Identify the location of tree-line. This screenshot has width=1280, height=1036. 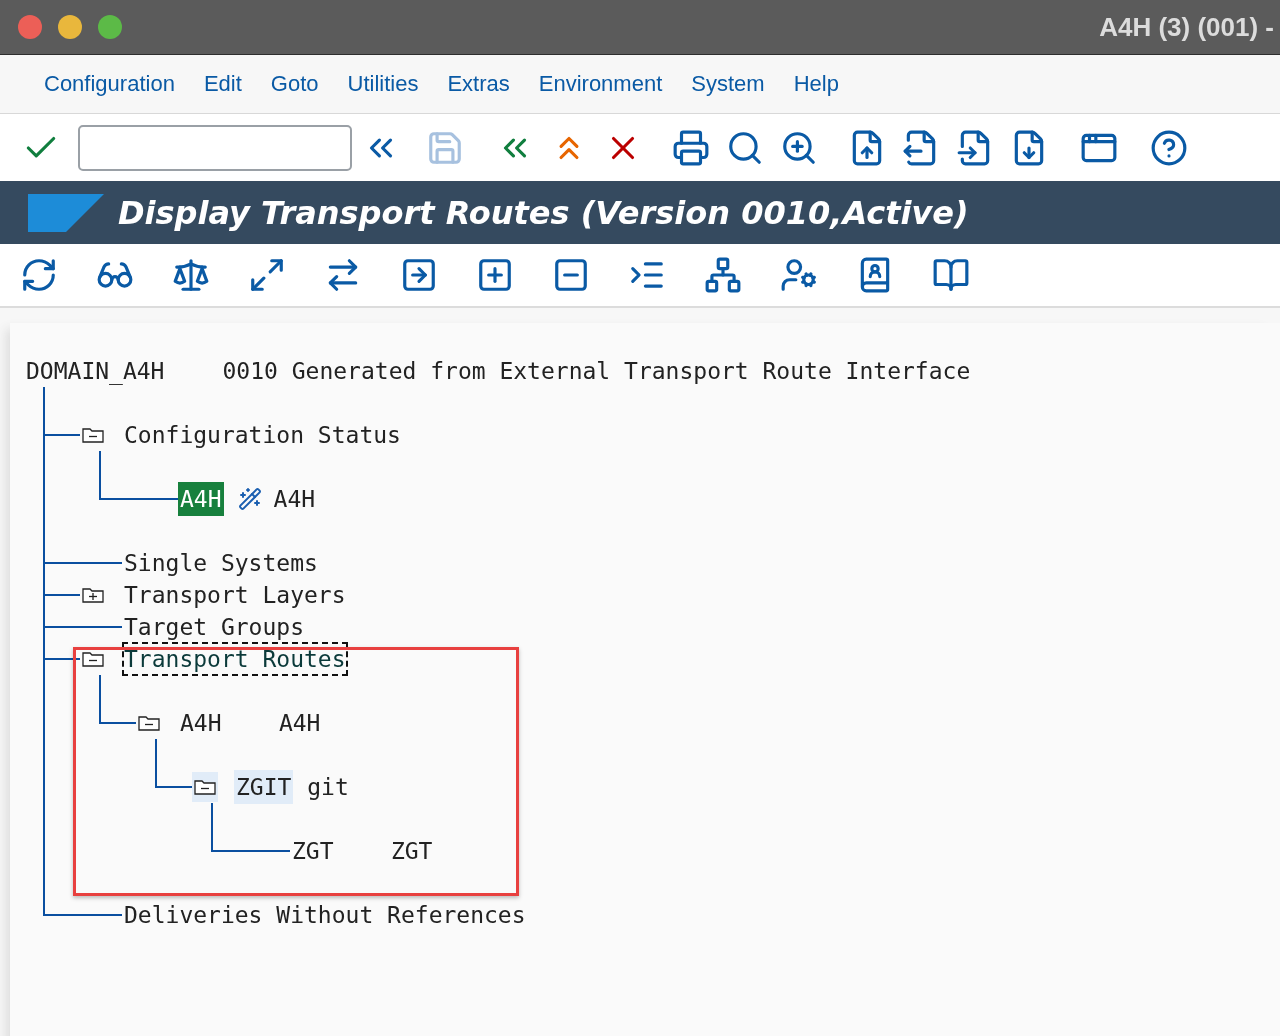
(61, 595).